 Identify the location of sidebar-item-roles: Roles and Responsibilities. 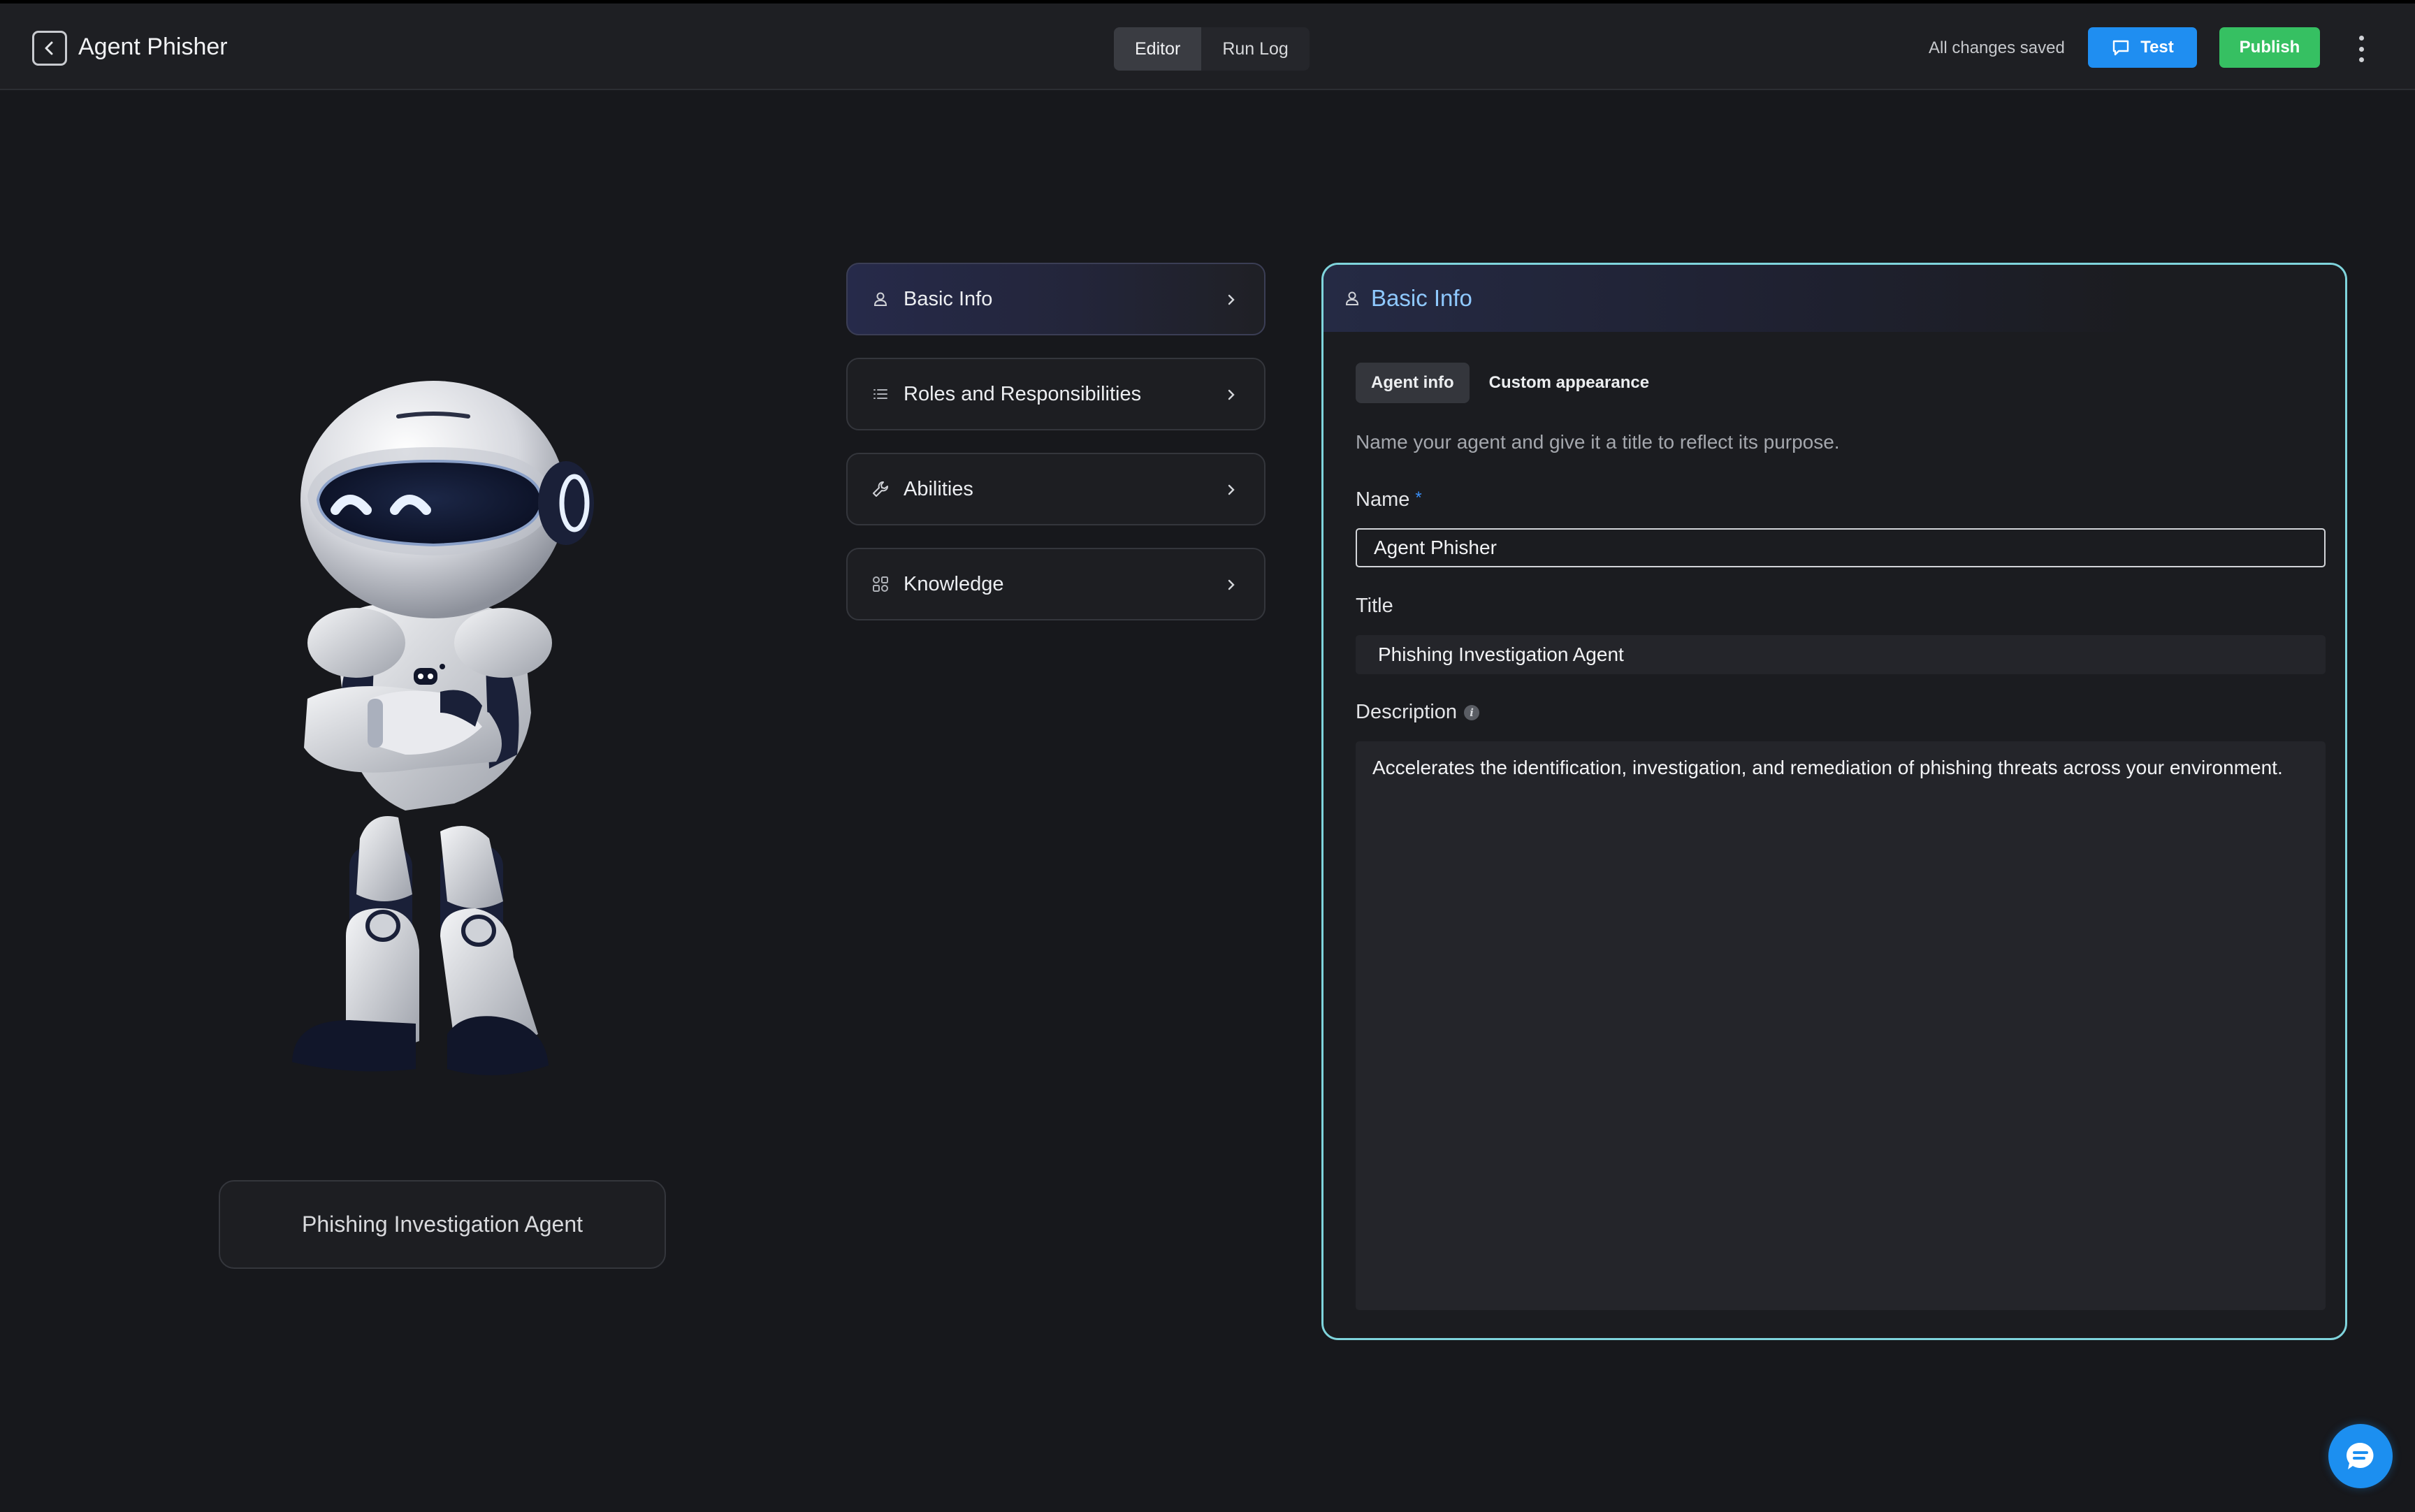
(1055, 394).